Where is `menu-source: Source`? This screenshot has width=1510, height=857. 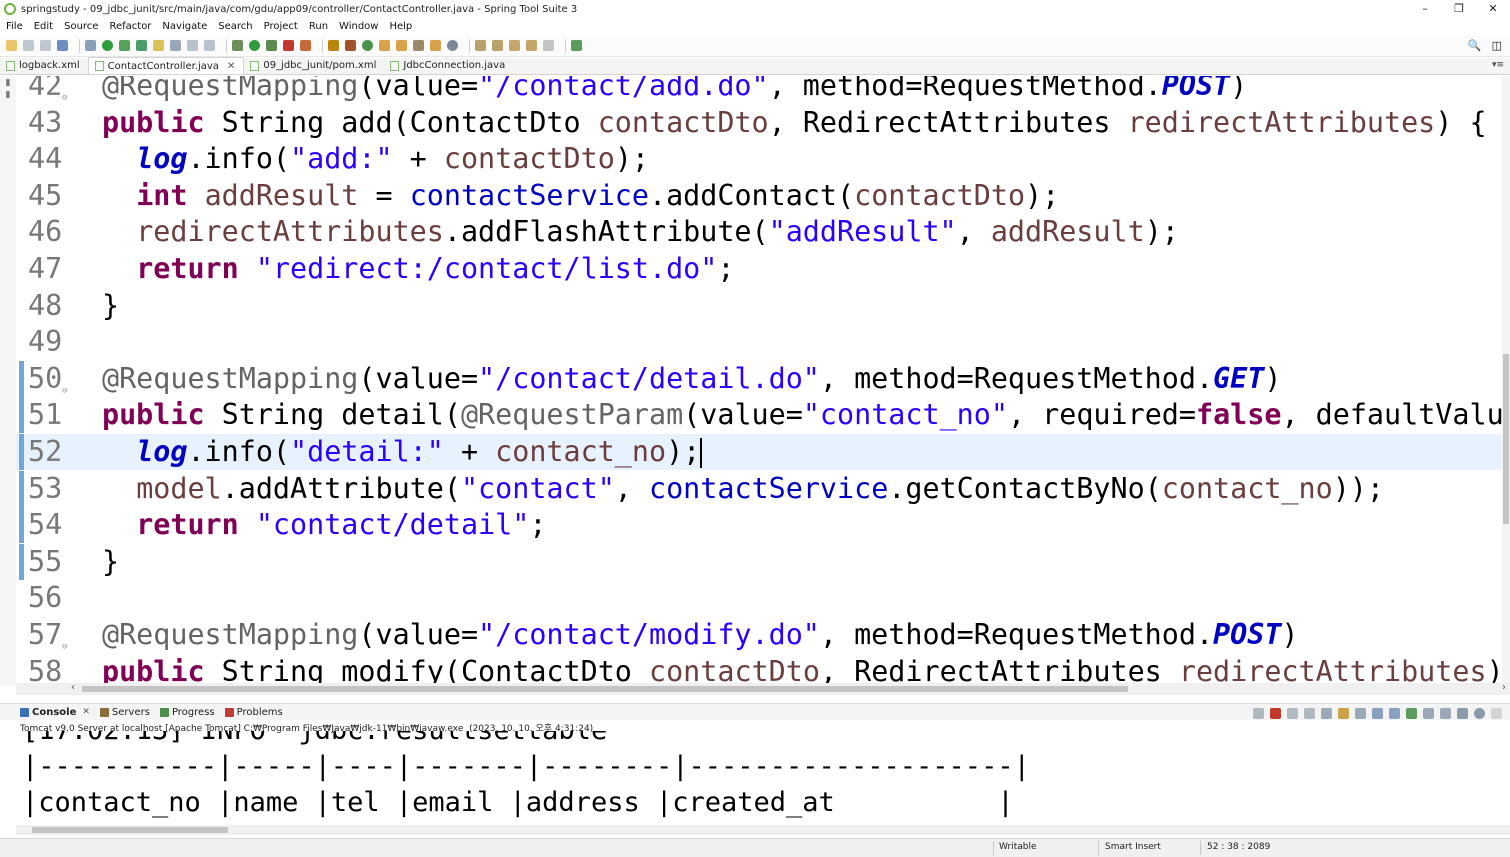 menu-source: Source is located at coordinates (81, 26).